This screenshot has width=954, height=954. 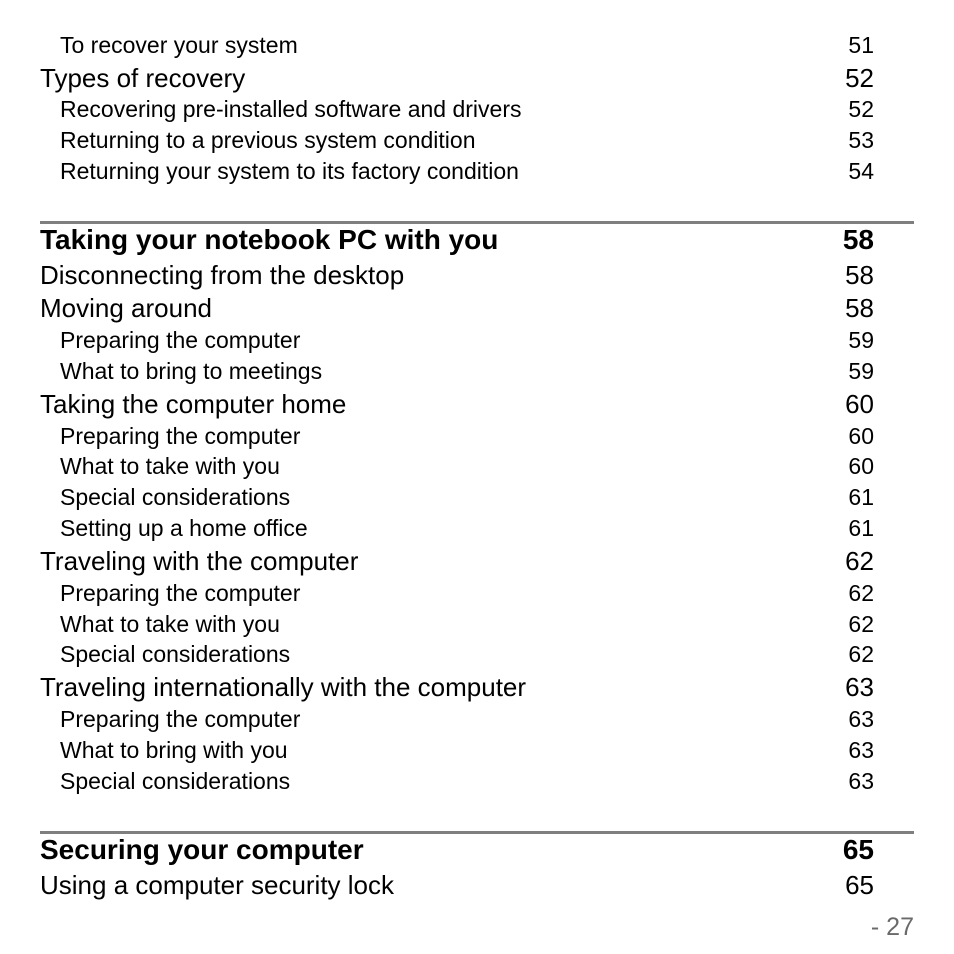 What do you see at coordinates (861, 171) in the screenshot?
I see `toc-entry-page: 54` at bounding box center [861, 171].